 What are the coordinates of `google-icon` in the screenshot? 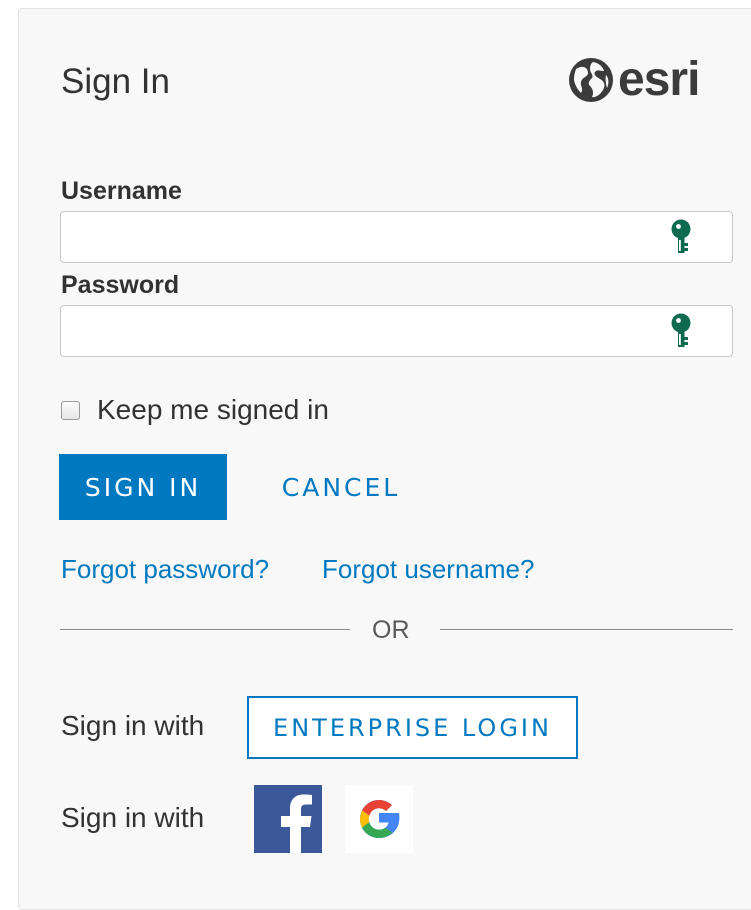 It's located at (379, 819).